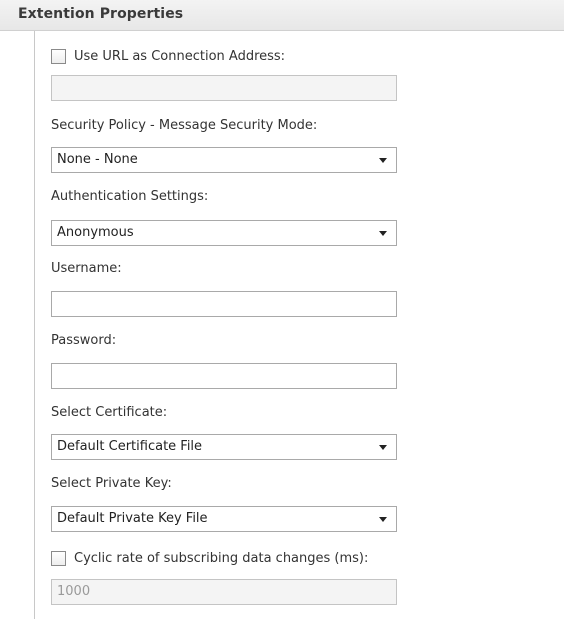 The image size is (564, 619). Describe the element at coordinates (58, 558) in the screenshot. I see `cyclic-rate-checkbox` at that location.